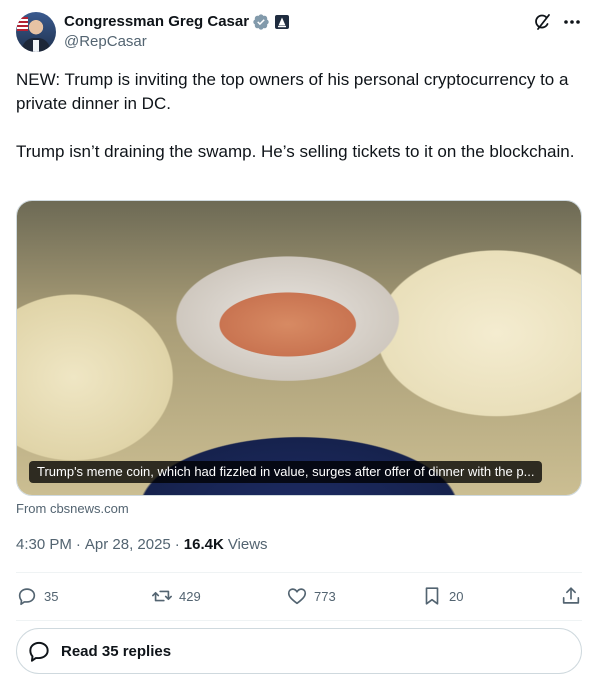  Describe the element at coordinates (261, 22) in the screenshot. I see `gray-verified-checkmark-icon` at that location.